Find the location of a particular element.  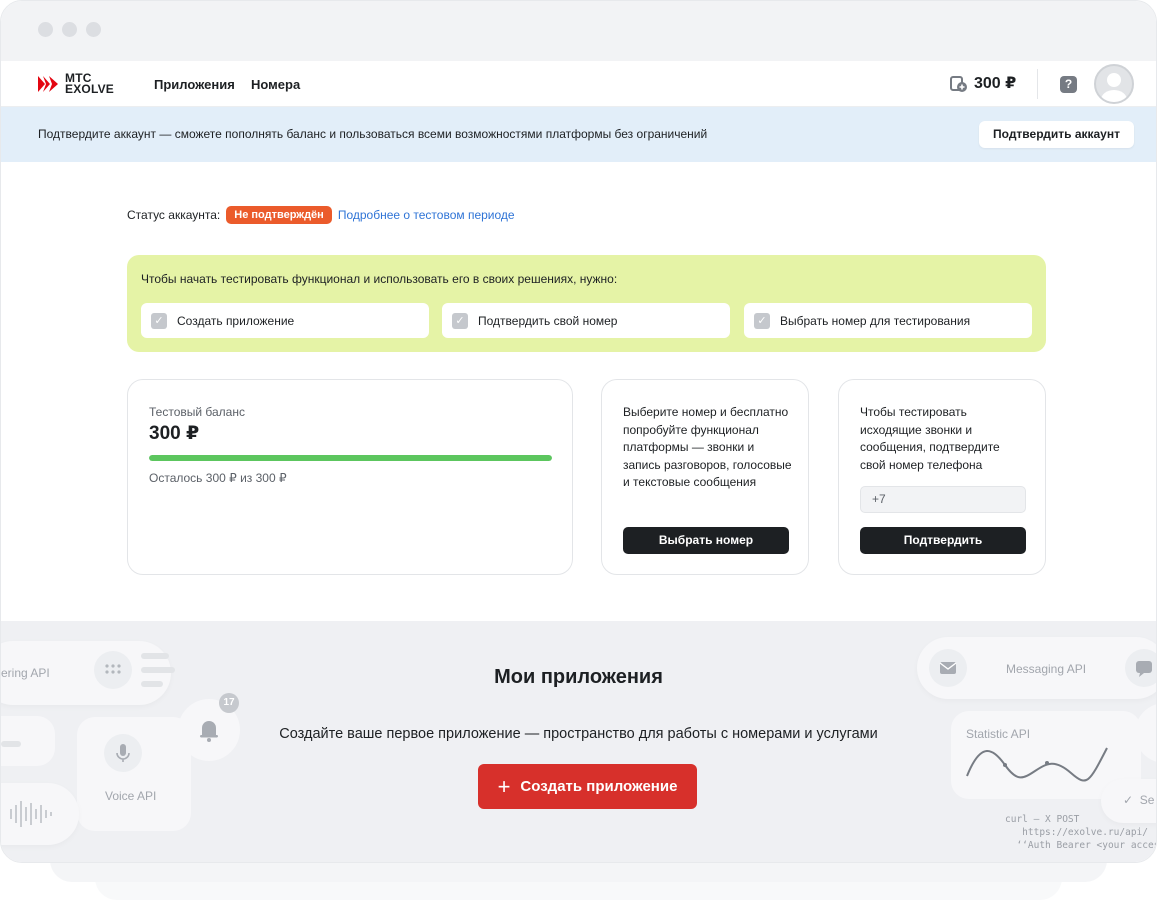

task-create-app: ✓ Создать приложение is located at coordinates (285, 320).